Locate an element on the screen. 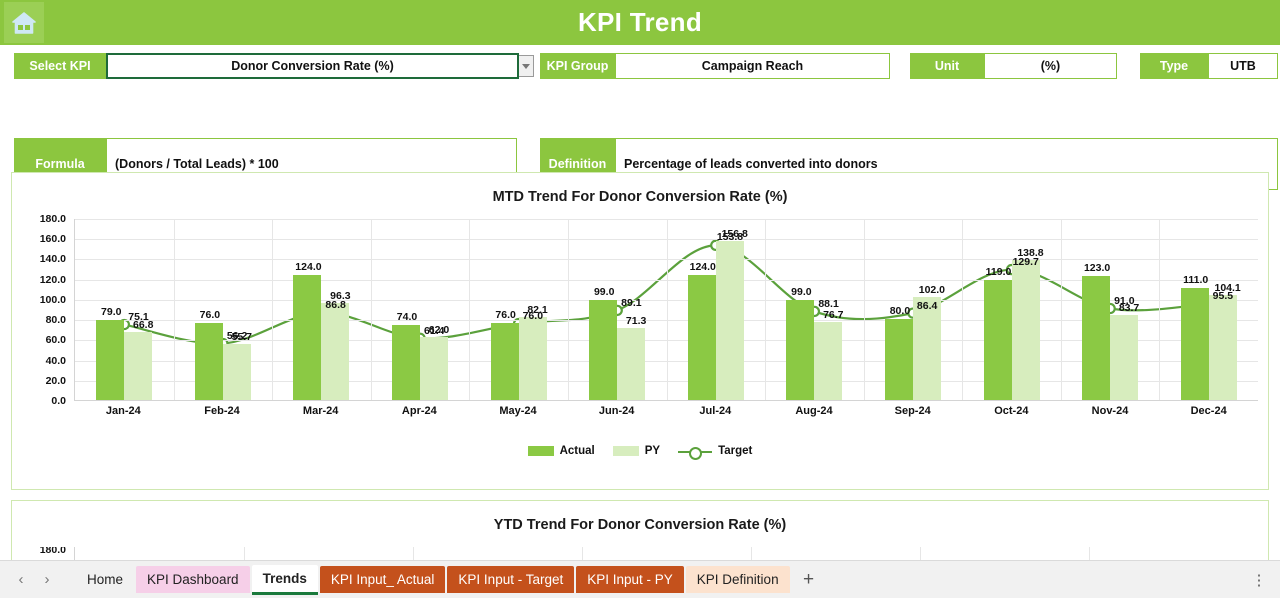  y-tick-label: 0.0 is located at coordinates (58, 401).